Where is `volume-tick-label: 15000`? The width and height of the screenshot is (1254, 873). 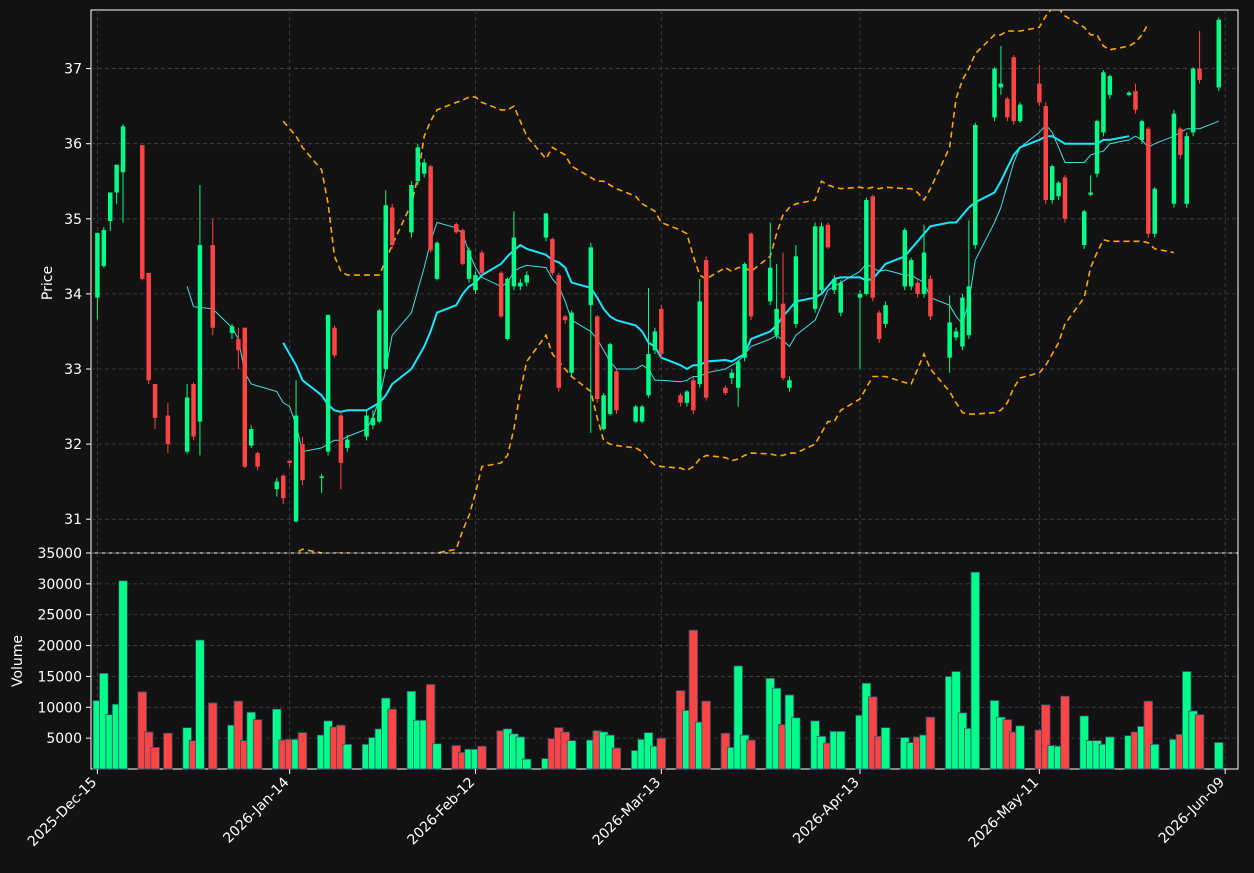
volume-tick-label: 15000 is located at coordinates (59, 677).